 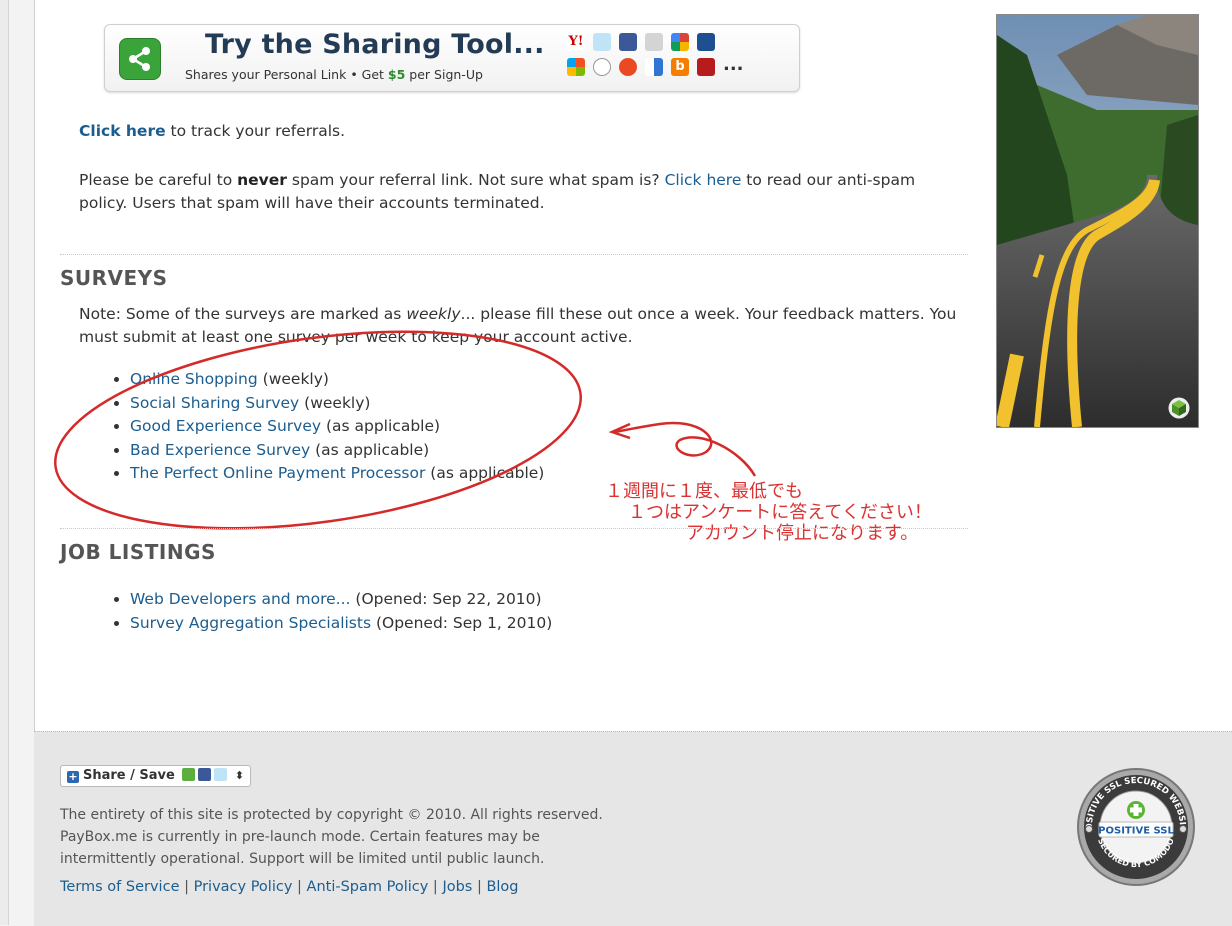 What do you see at coordinates (802, 533) in the screenshot?
I see `annotation-line-3: アカウント停止になります。` at bounding box center [802, 533].